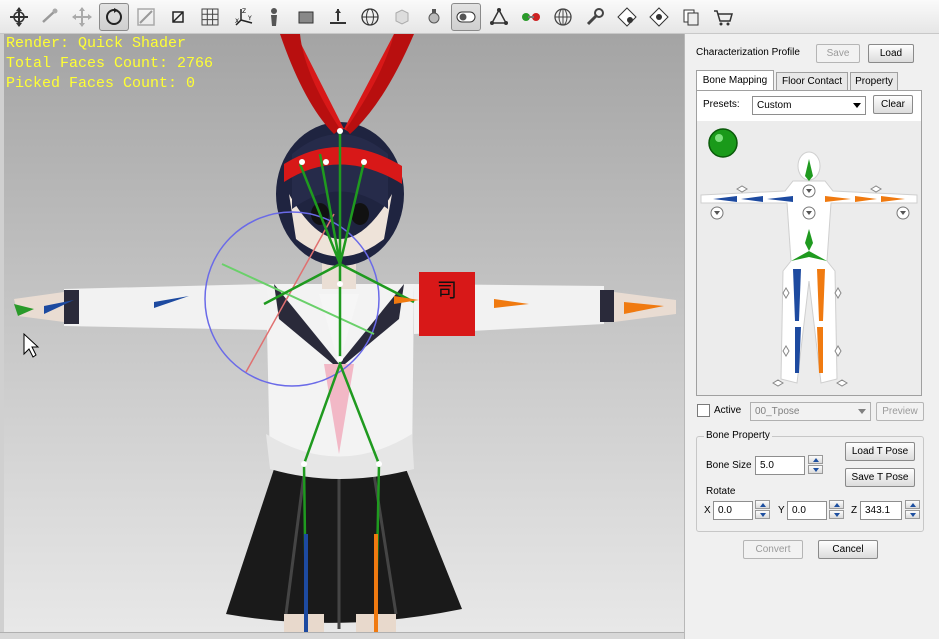  Describe the element at coordinates (342, 635) in the screenshot. I see `horizontal-scrollbar` at that location.